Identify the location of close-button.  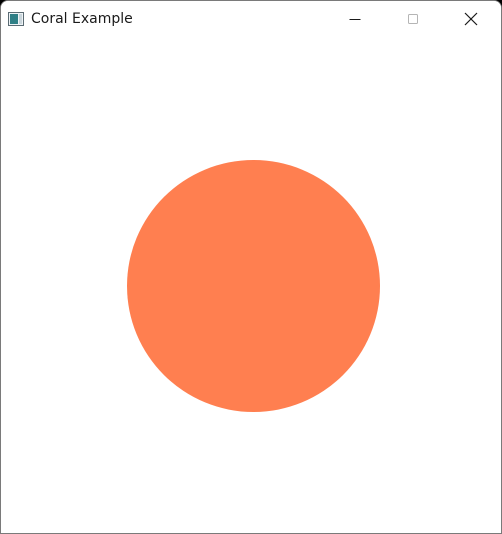
(471, 19).